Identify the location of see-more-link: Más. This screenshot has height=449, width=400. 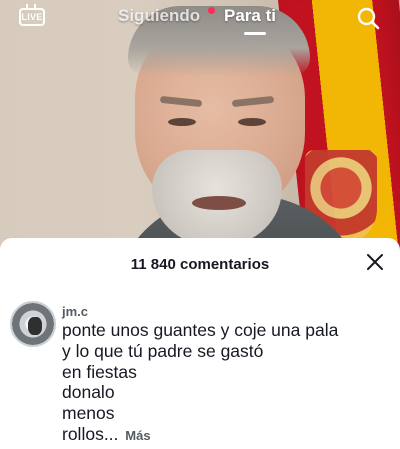
(137, 435).